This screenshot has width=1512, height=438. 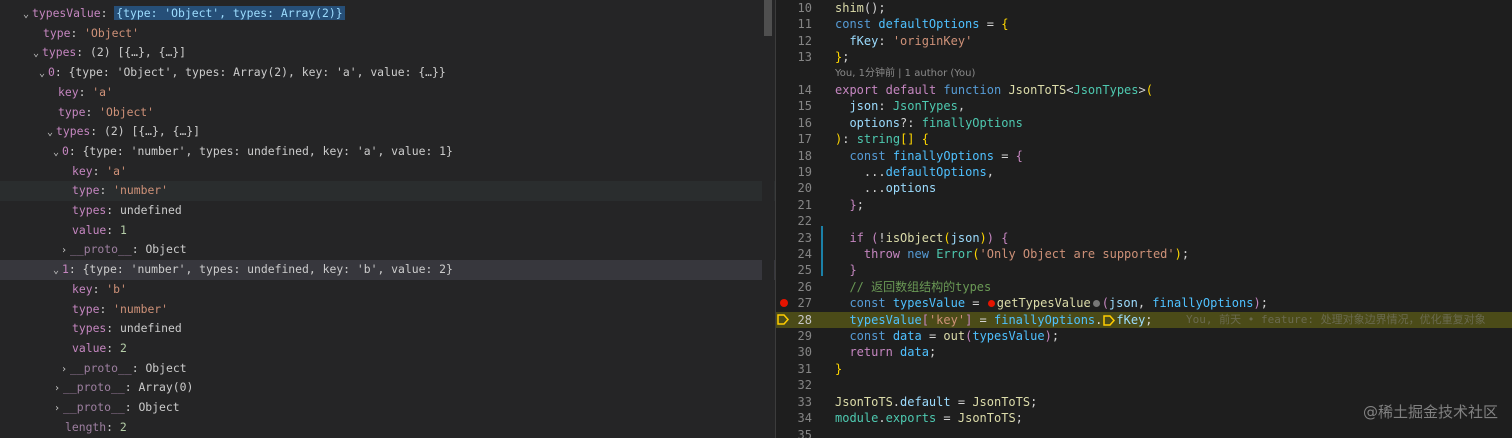 I want to click on line-number: 14, so click(x=804, y=90).